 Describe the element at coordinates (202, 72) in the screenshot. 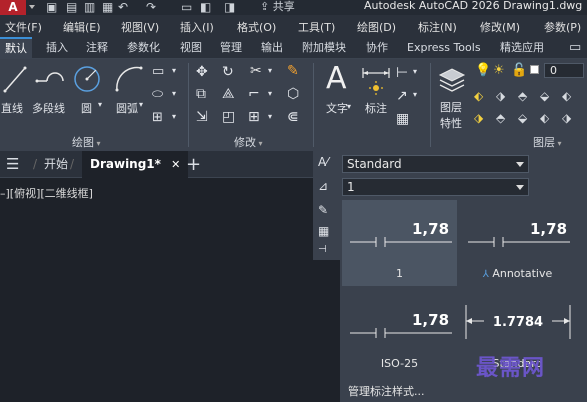

I see `move-icon: ✥` at that location.